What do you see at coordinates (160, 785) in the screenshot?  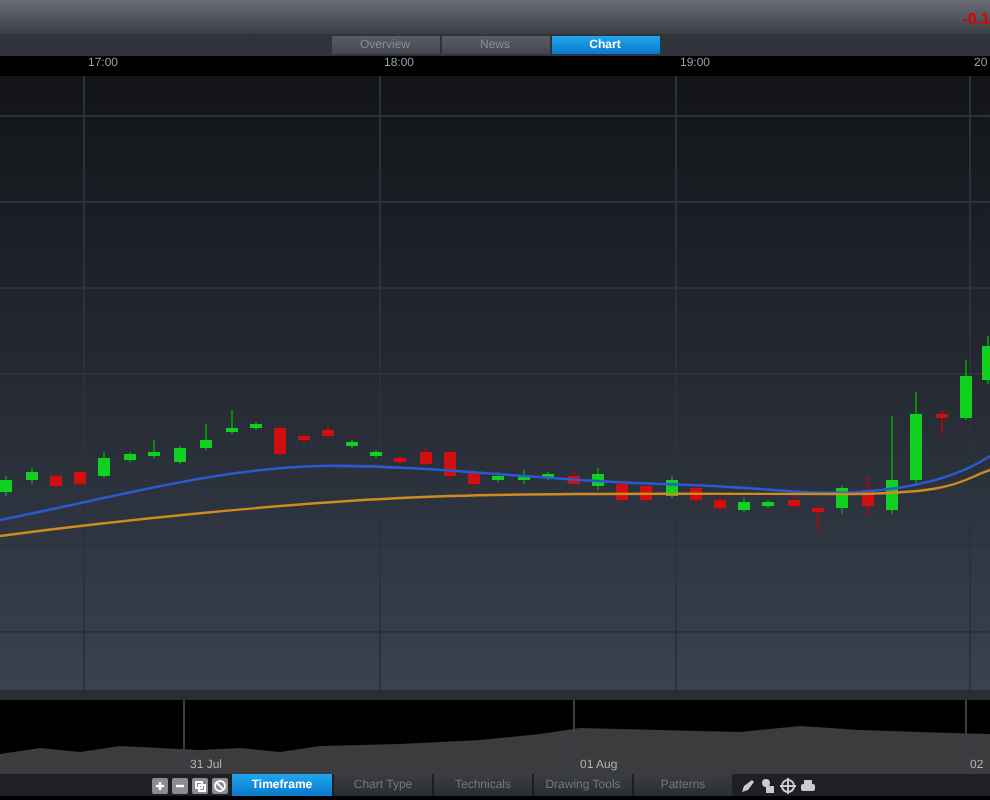 I see `zoom-in-icon` at bounding box center [160, 785].